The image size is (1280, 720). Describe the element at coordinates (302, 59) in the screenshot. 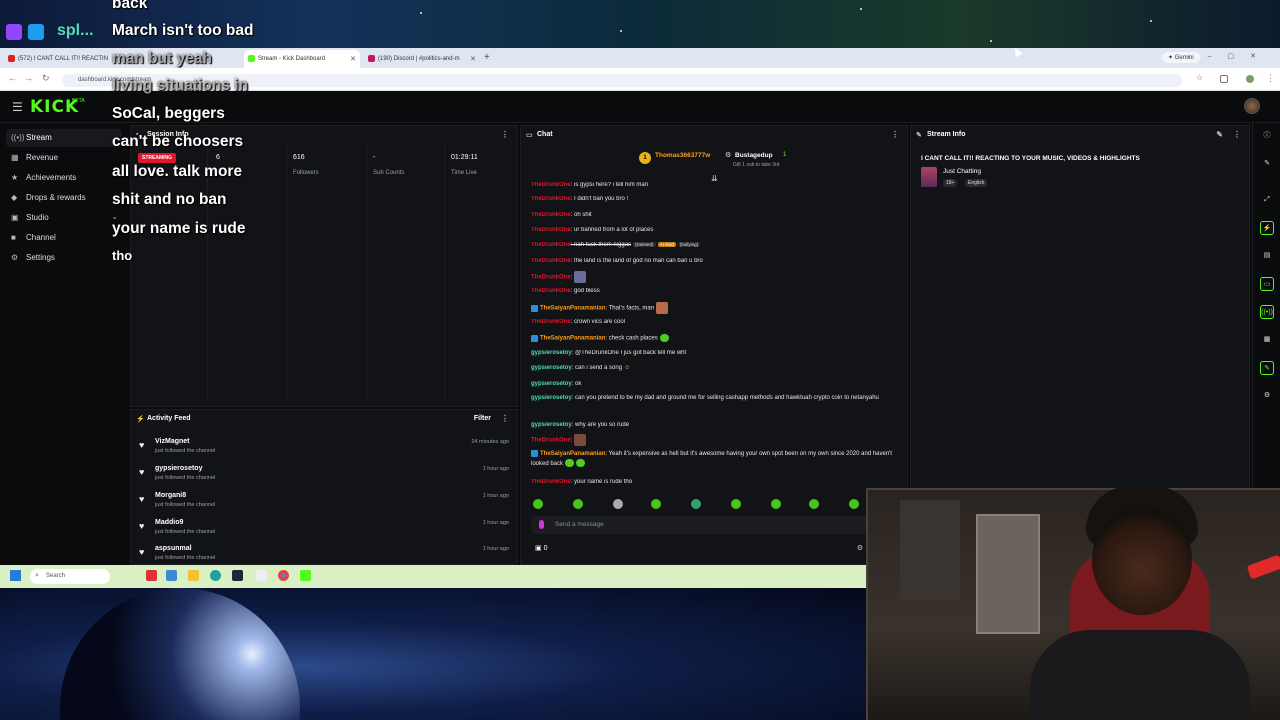

I see `browser-tab-kick: Stream - Kick Dashboard ✕` at that location.